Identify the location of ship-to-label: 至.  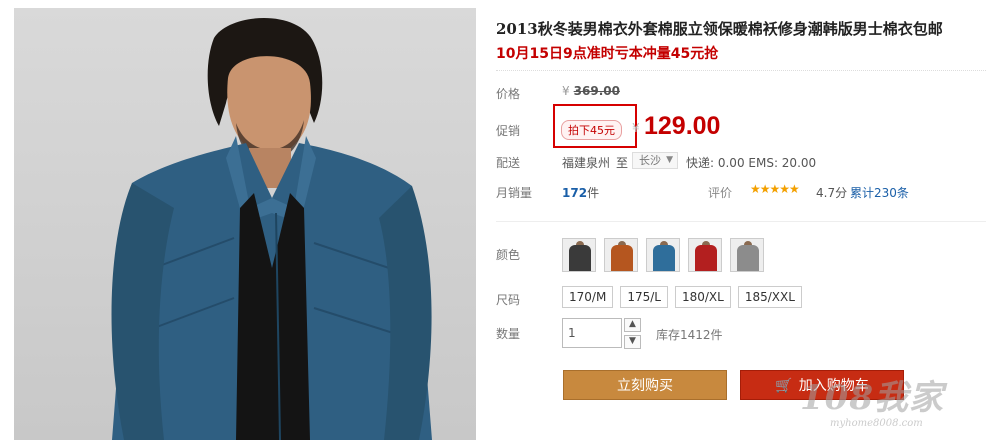
(622, 163).